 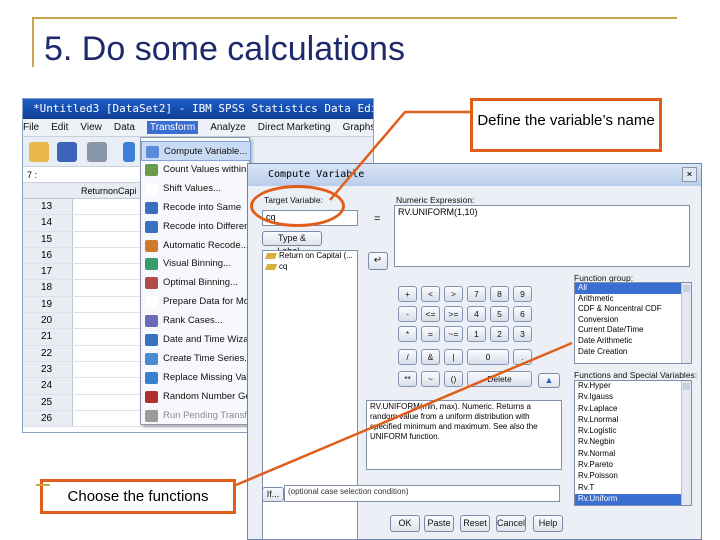 What do you see at coordinates (633, 320) in the screenshot?
I see `function-group-item: Conversion` at bounding box center [633, 320].